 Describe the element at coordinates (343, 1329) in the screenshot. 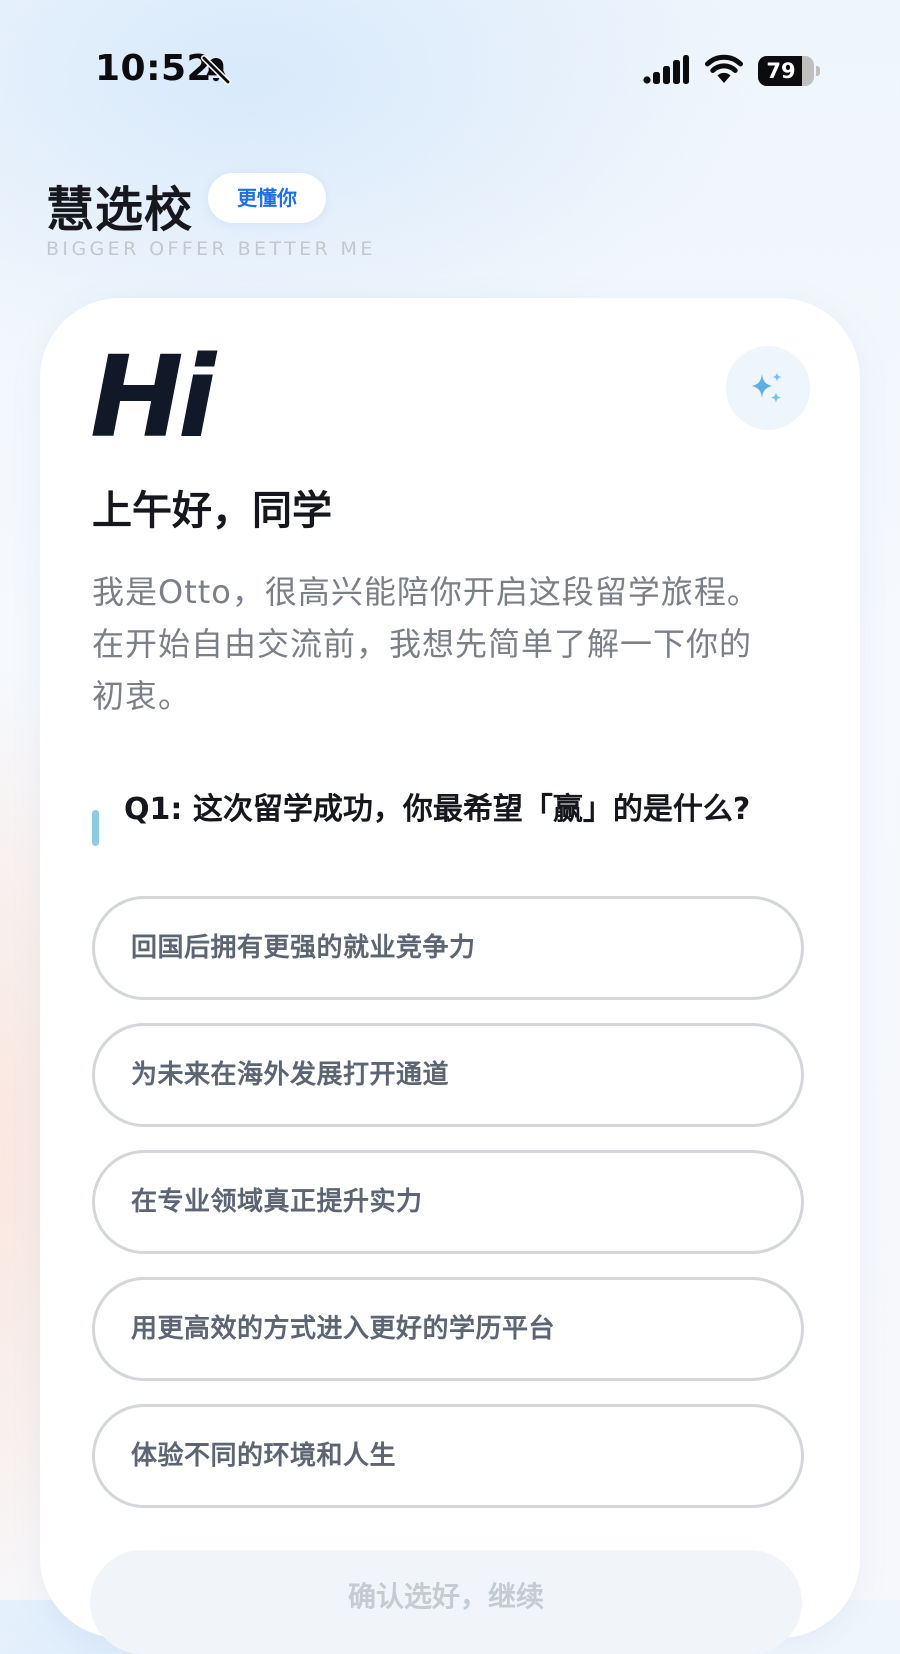

I see `option-label: 用更高效的方式进入更好的学历平台` at that location.